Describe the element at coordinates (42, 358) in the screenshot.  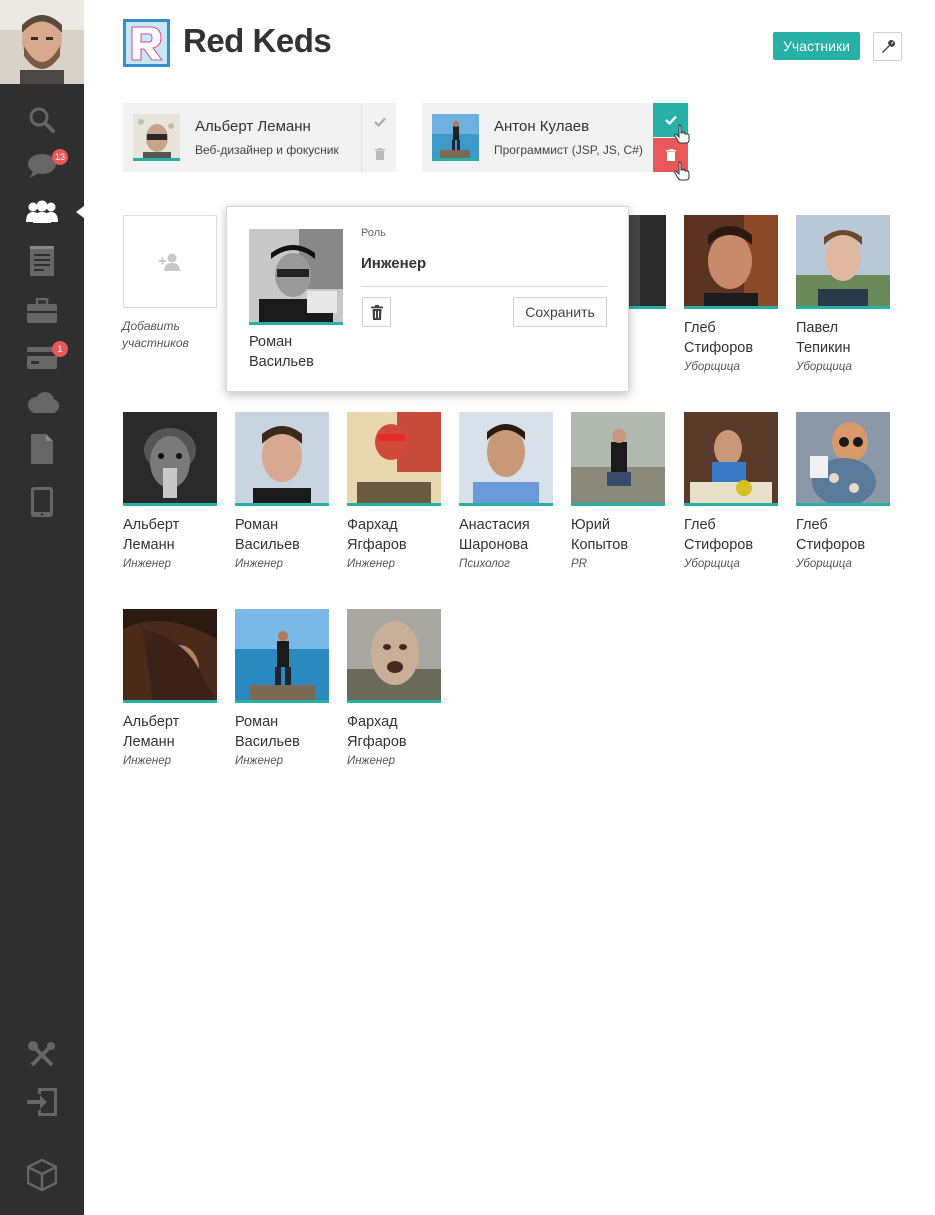
I see `sidebar-item-payments: 1` at that location.